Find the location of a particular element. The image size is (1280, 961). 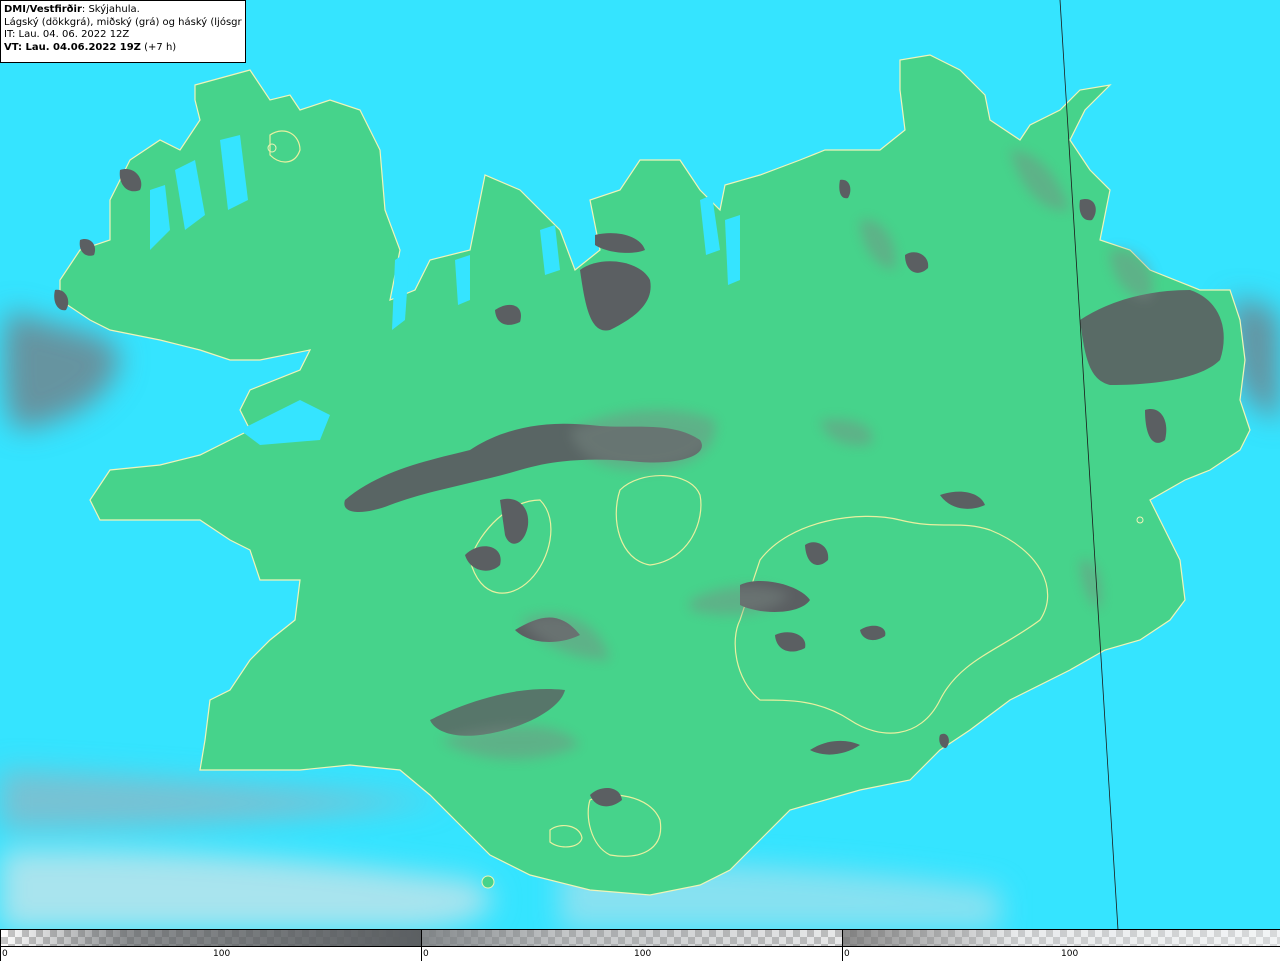

legend-low-ramp is located at coordinates (211, 938).